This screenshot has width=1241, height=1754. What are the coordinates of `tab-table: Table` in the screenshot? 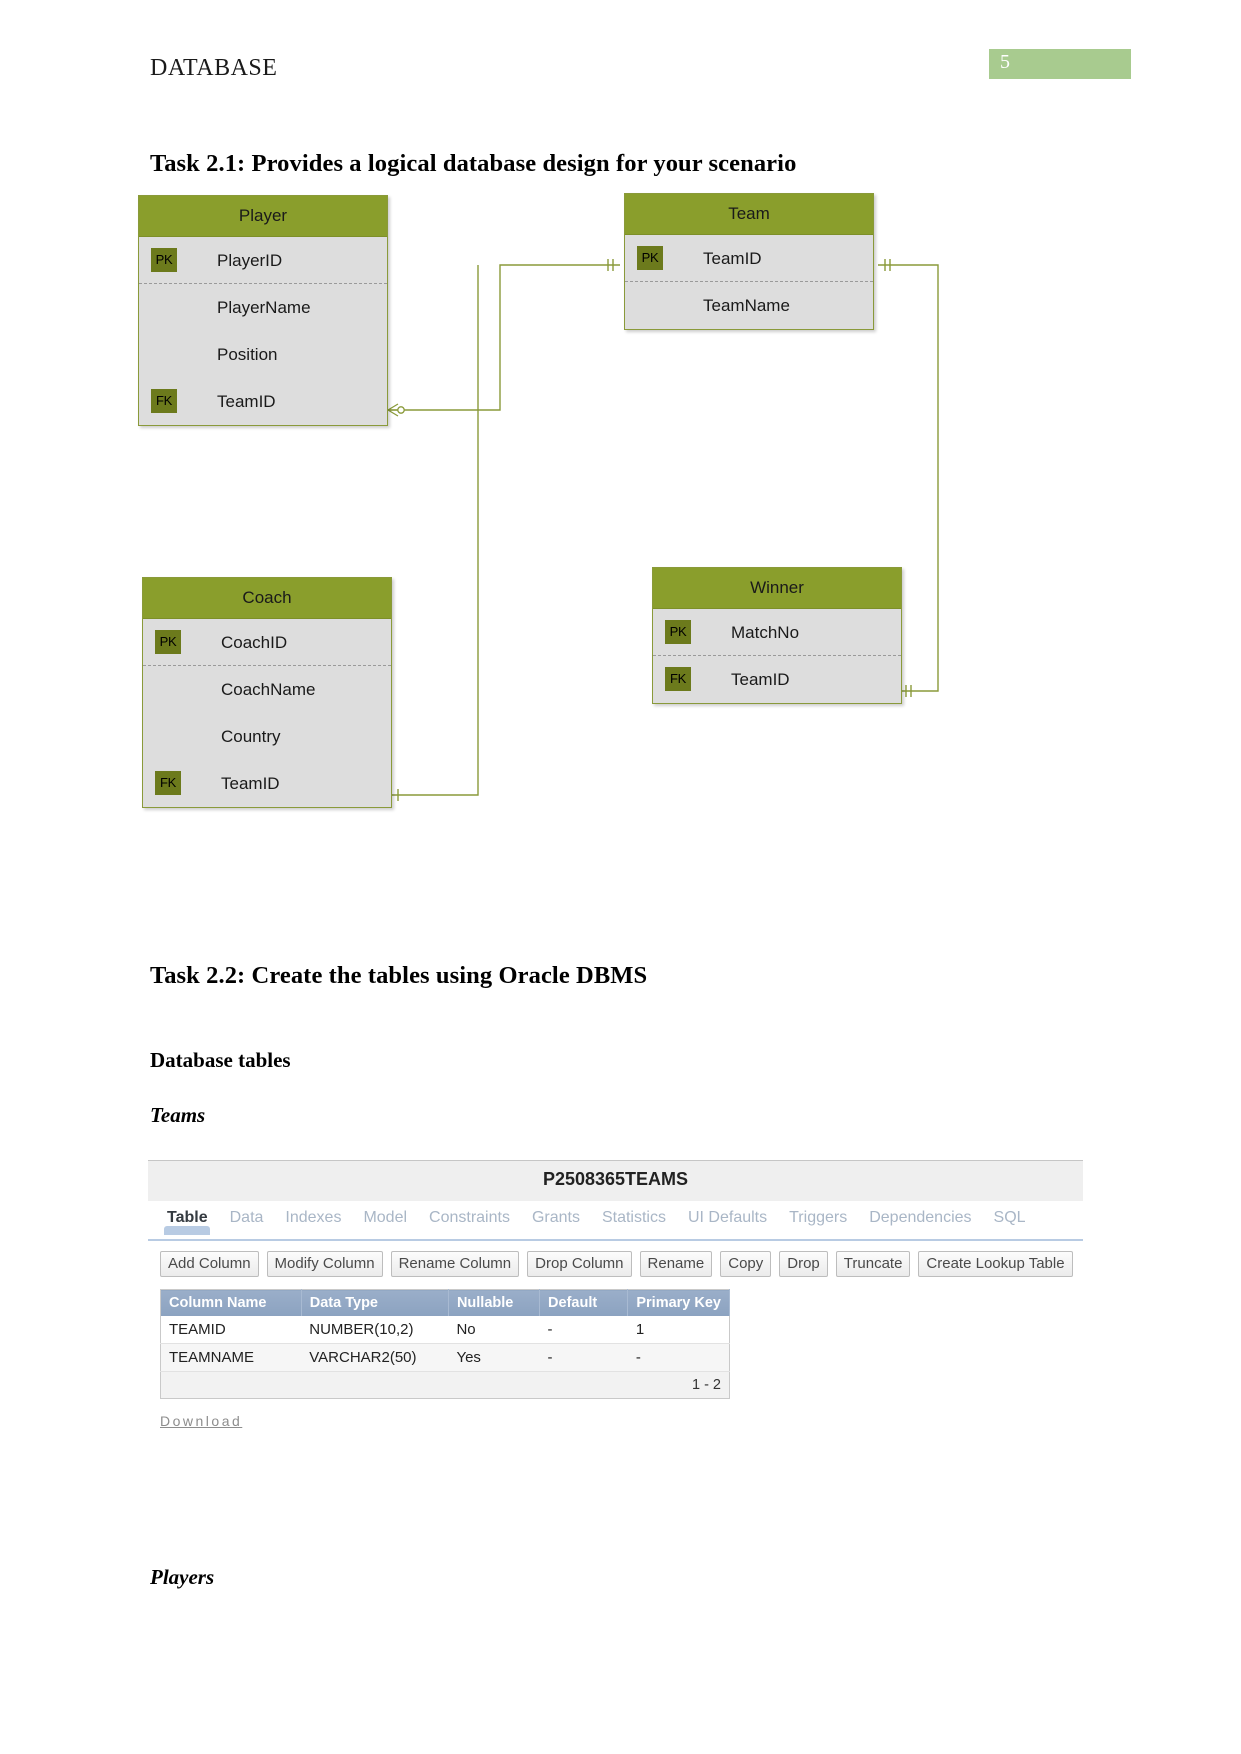 It's located at (187, 1218).